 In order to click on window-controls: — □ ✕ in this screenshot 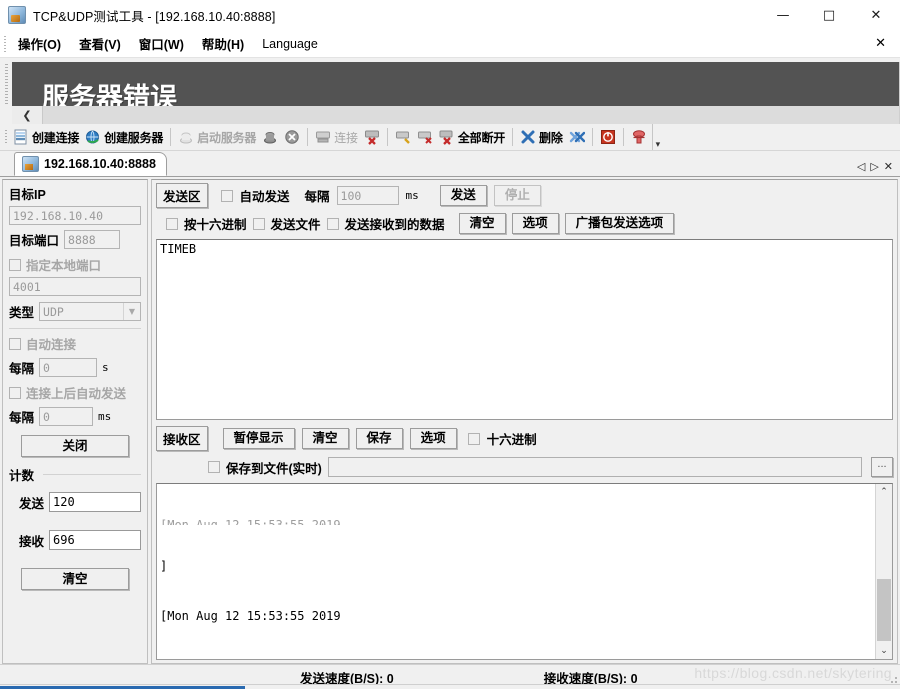, I will do `click(830, 15)`.